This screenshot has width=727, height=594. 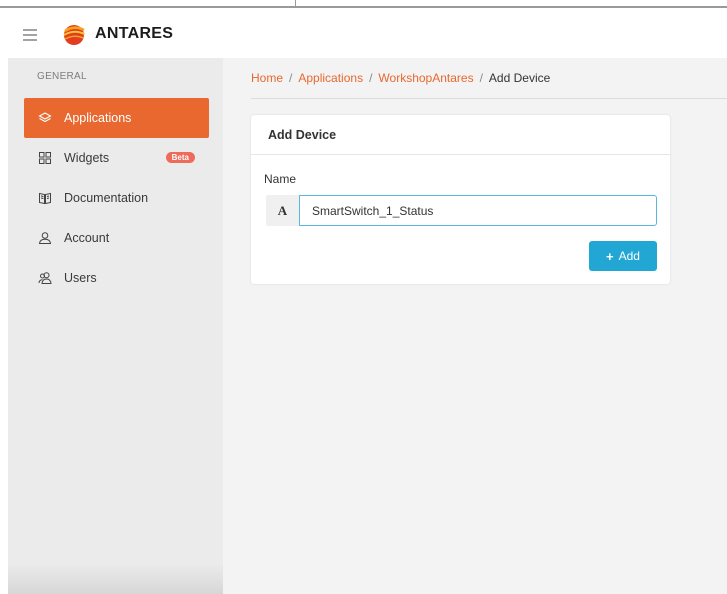 What do you see at coordinates (45, 158) in the screenshot?
I see `grid-icon` at bounding box center [45, 158].